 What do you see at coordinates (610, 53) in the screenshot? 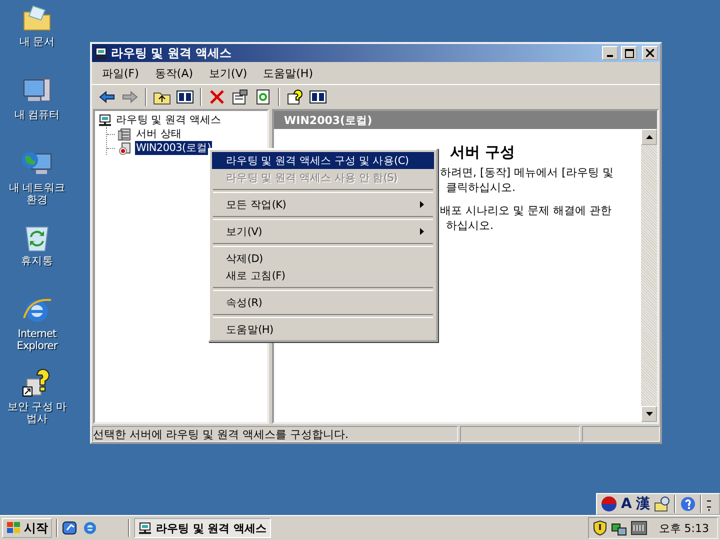
I see `minimize-button` at bounding box center [610, 53].